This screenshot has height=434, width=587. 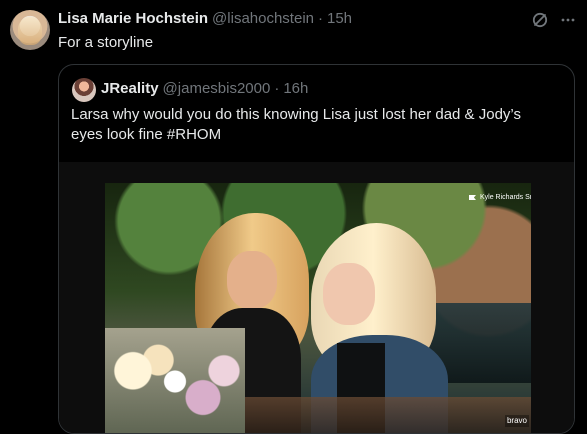 What do you see at coordinates (175, 380) in the screenshot?
I see `flower-arrangement` at bounding box center [175, 380].